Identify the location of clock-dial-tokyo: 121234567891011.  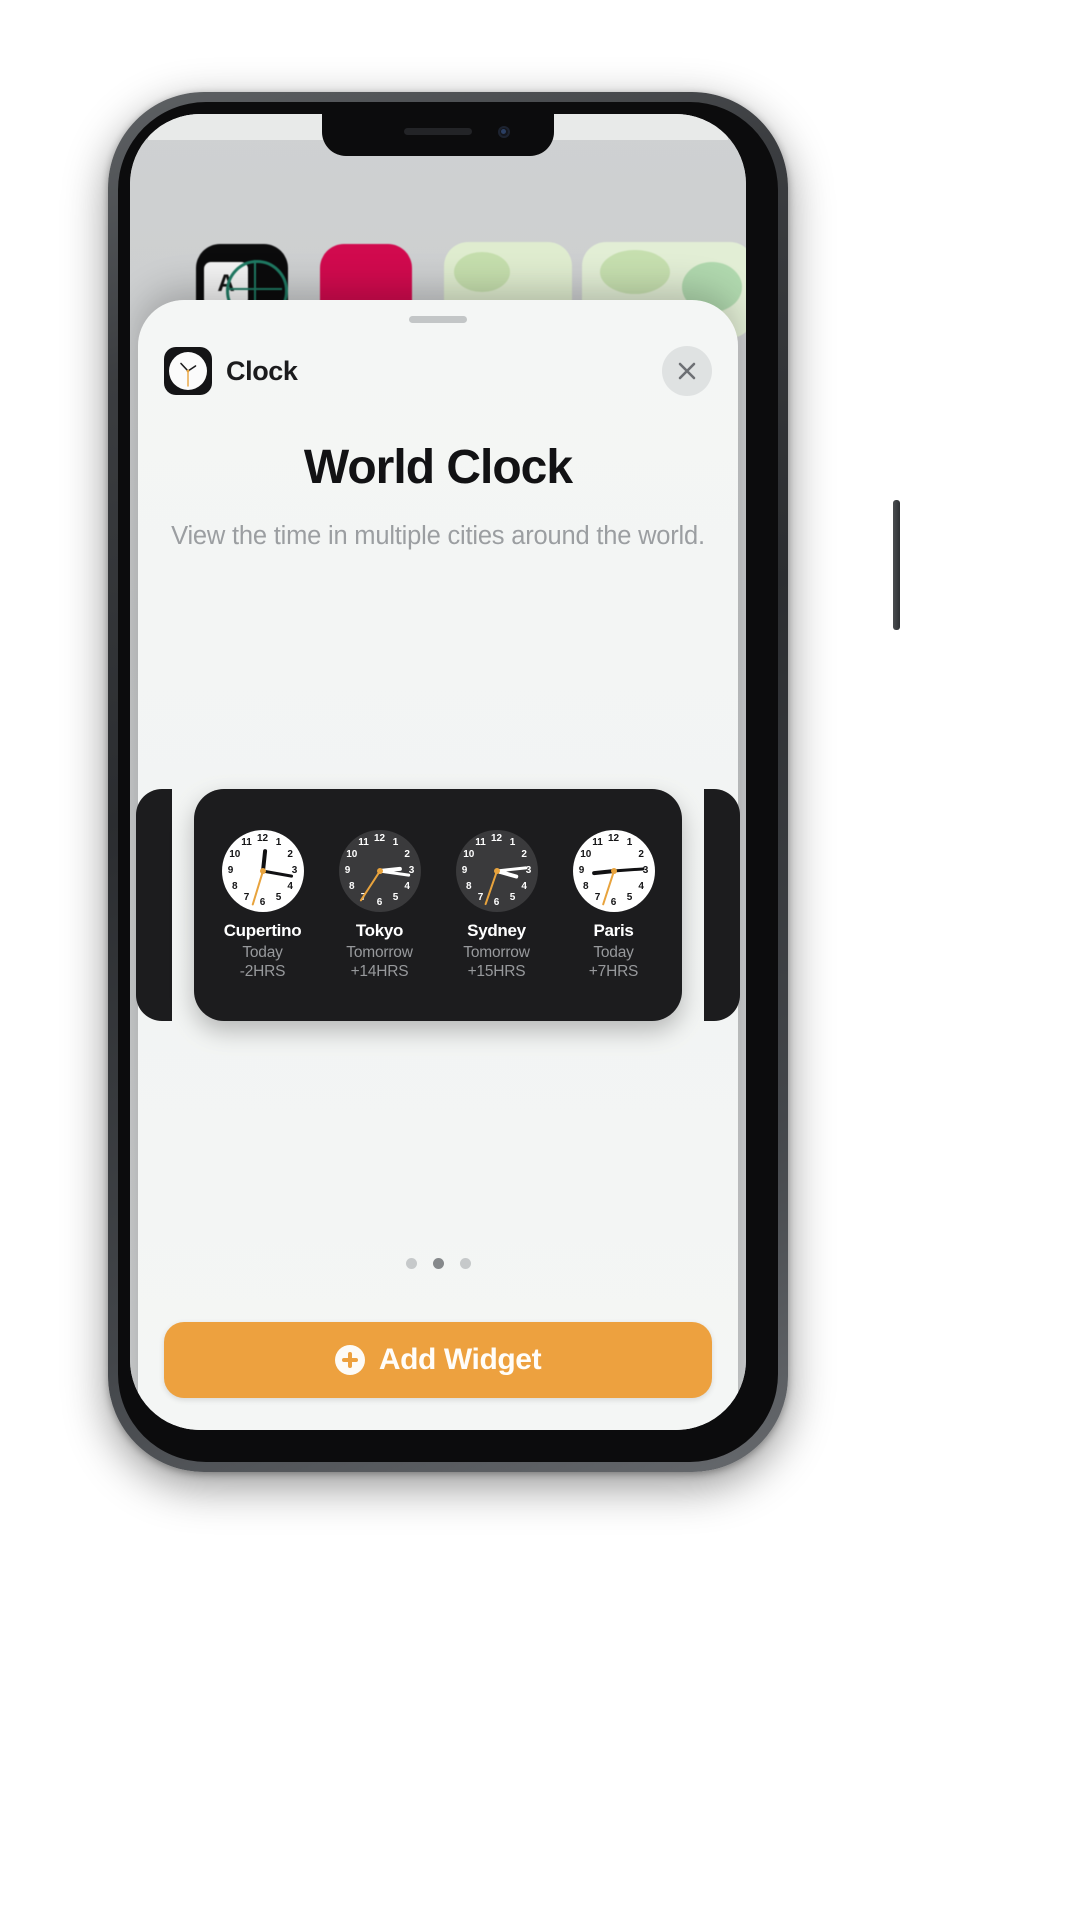
(379, 870).